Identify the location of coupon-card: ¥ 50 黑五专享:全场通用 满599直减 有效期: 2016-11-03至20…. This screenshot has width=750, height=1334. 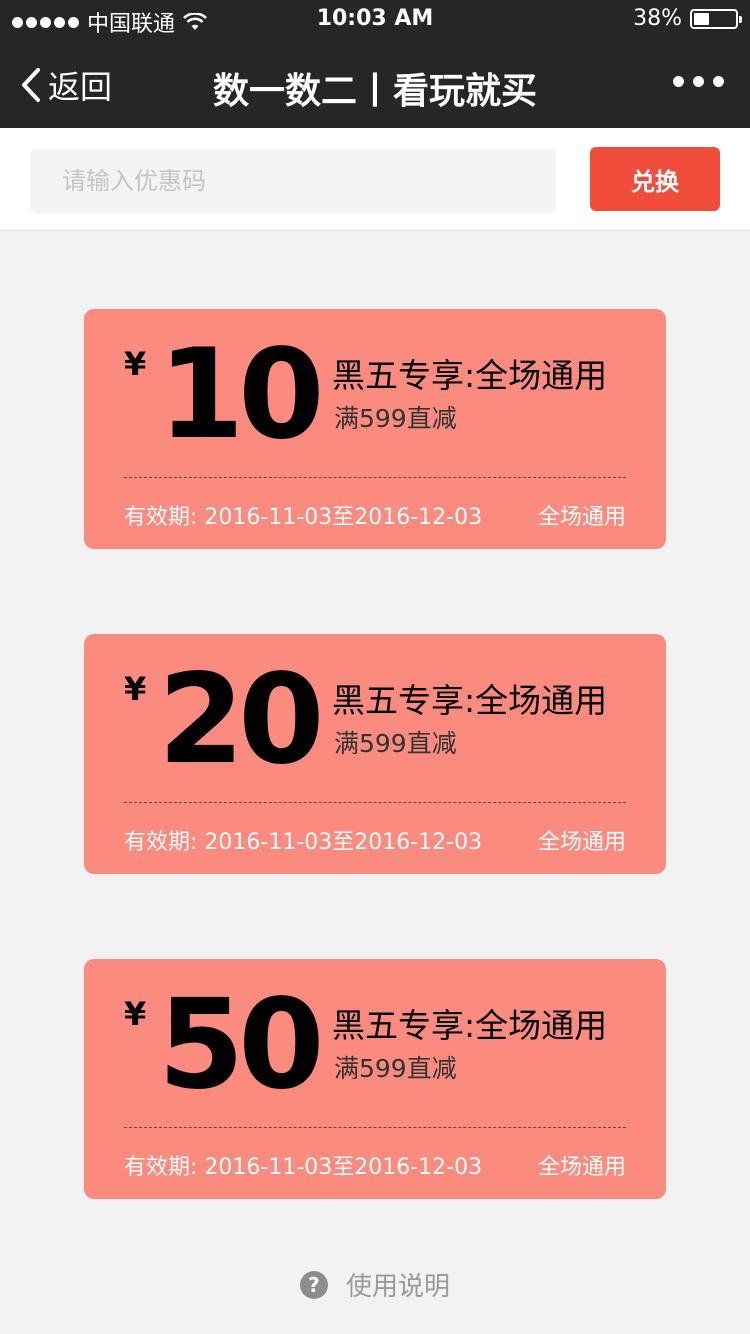
(375, 1079).